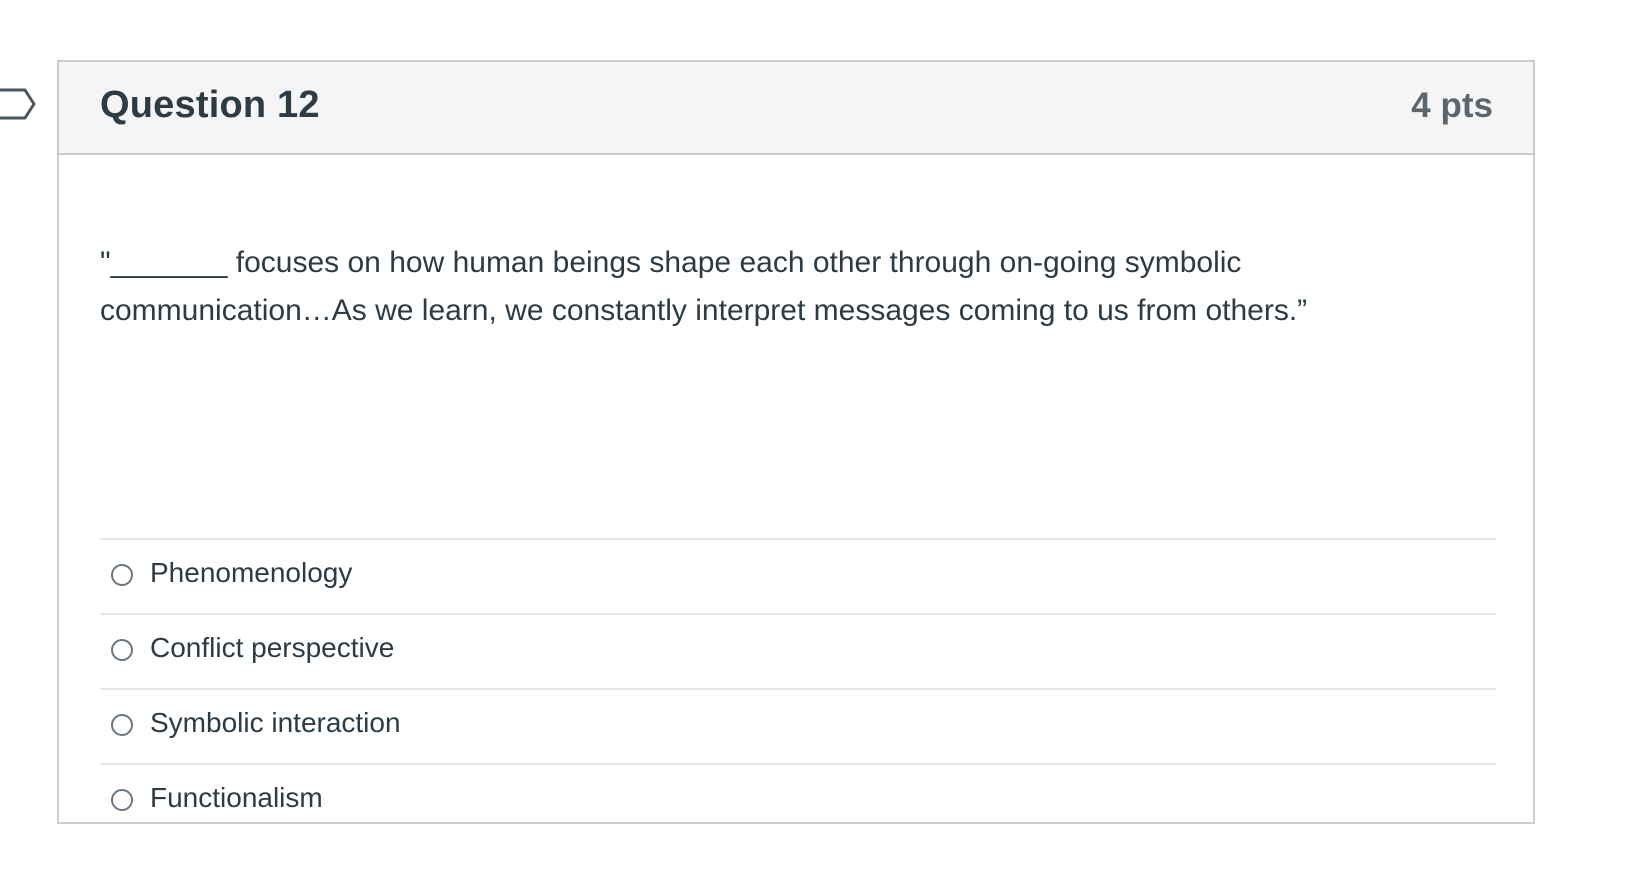 The height and width of the screenshot is (886, 1638). Describe the element at coordinates (19, 104) in the screenshot. I see `flag-question-icon` at that location.